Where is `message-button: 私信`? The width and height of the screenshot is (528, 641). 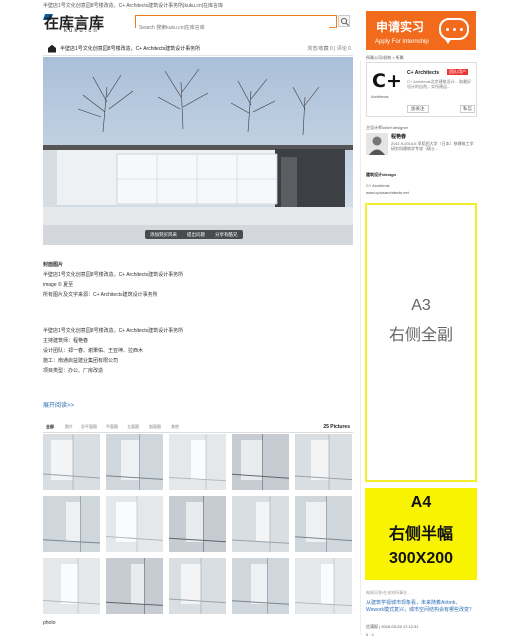
message-button: 私信 is located at coordinates (467, 109).